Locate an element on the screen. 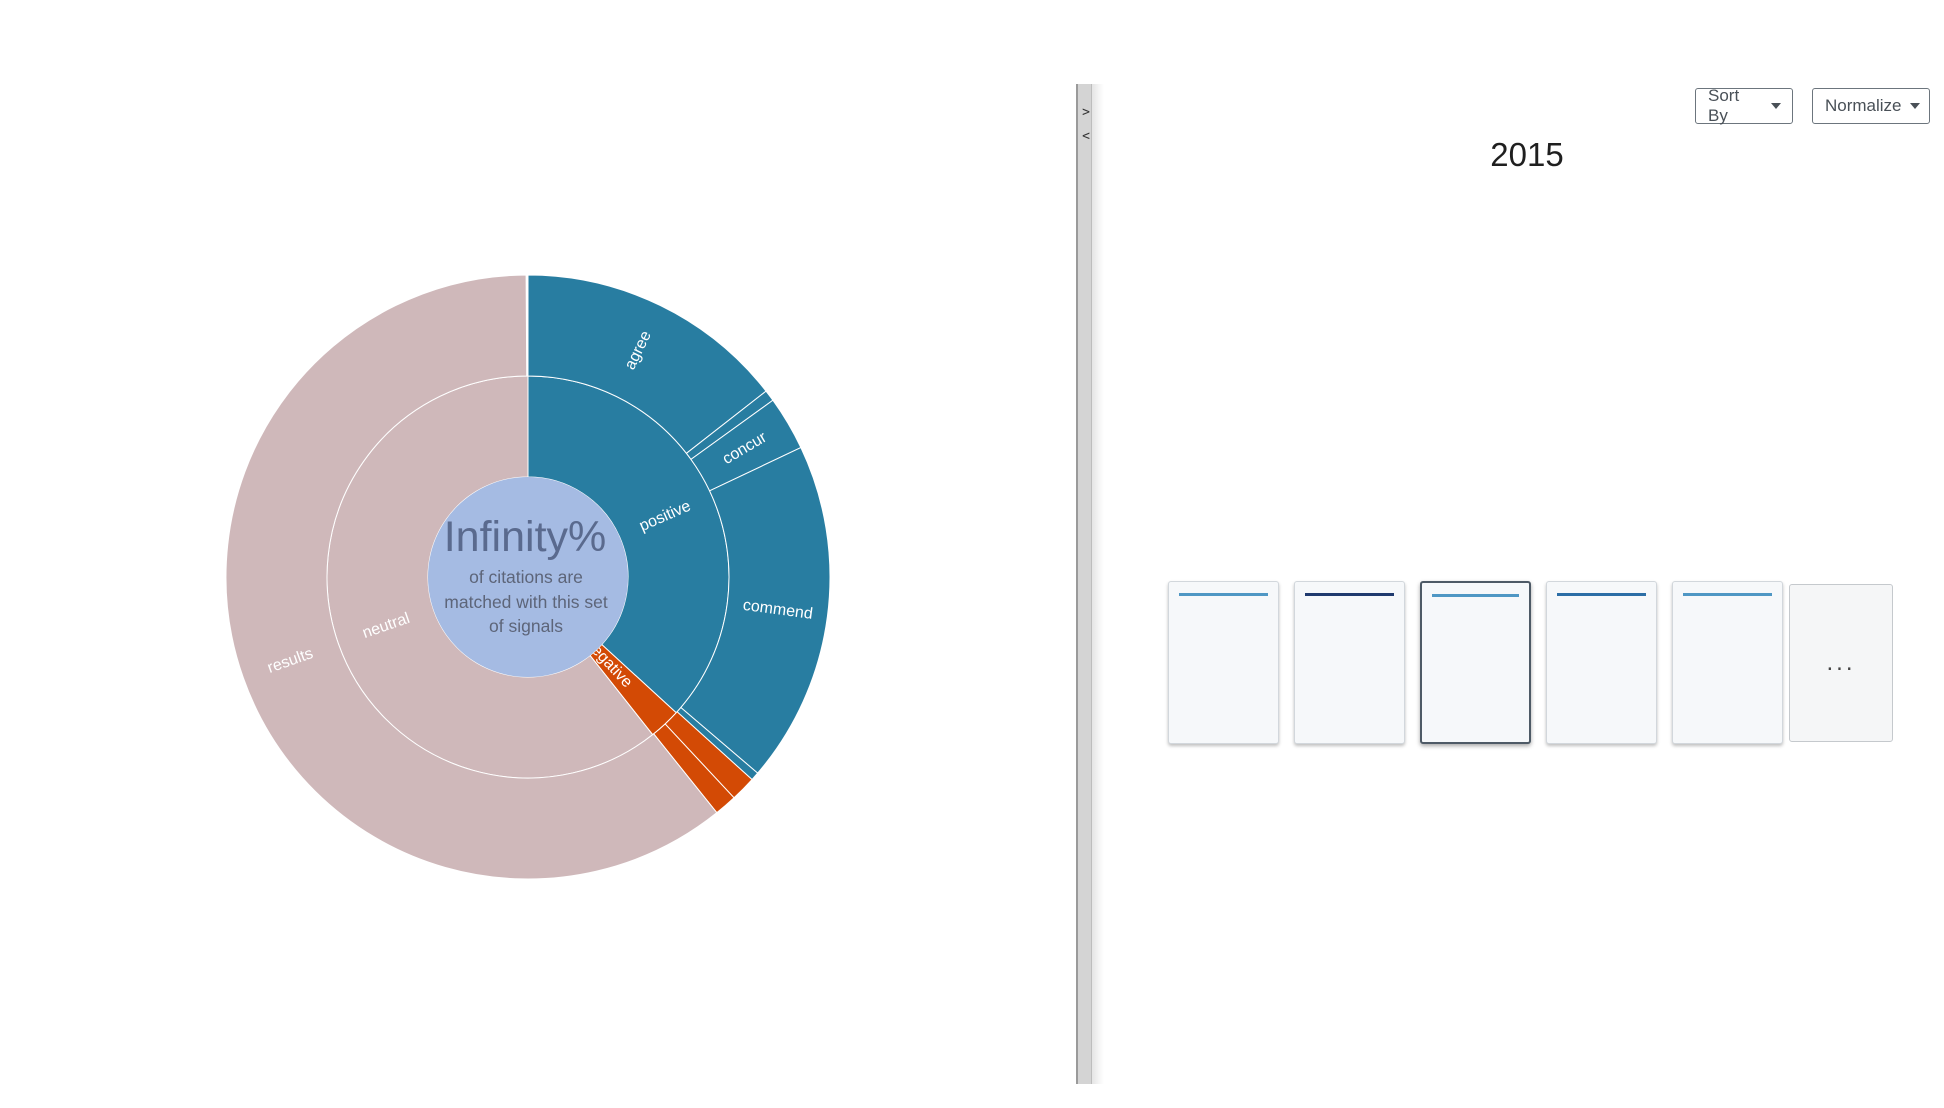 The image size is (1944, 1108). year-title: 2015 is located at coordinates (1527, 154).